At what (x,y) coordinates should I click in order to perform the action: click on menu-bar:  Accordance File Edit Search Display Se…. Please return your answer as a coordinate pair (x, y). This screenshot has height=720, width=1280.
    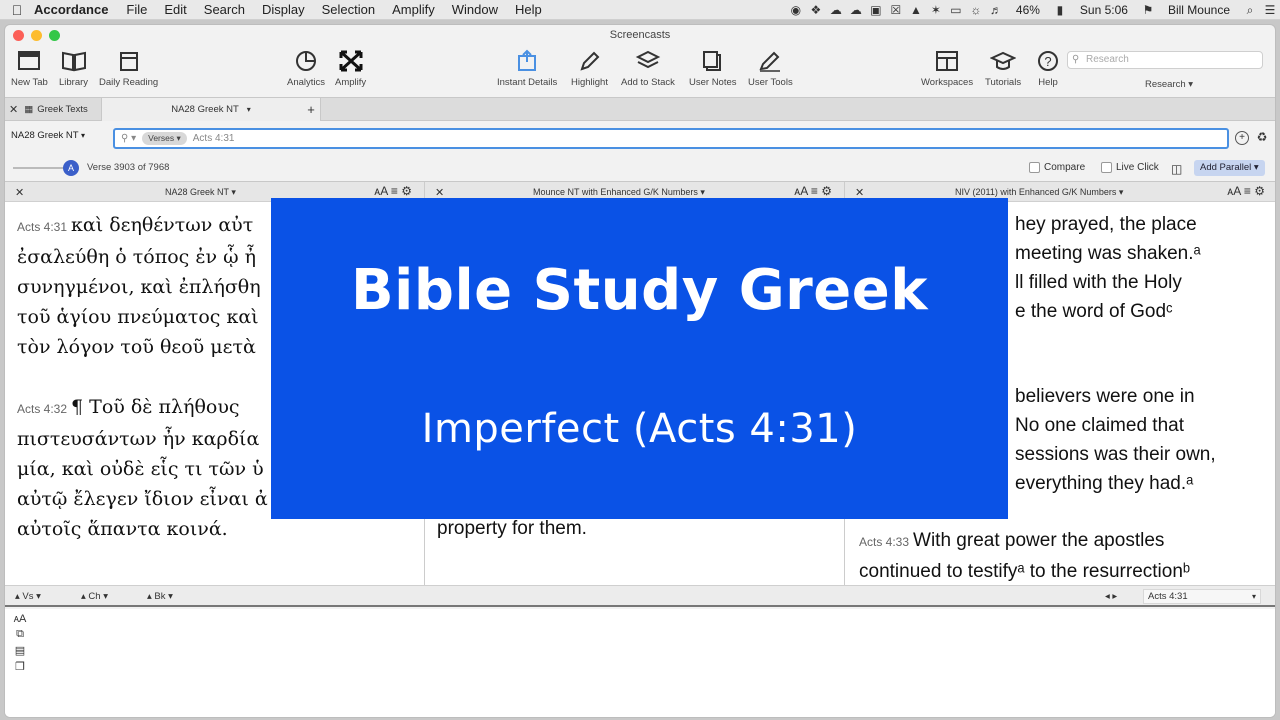
    Looking at the image, I should click on (640, 10).